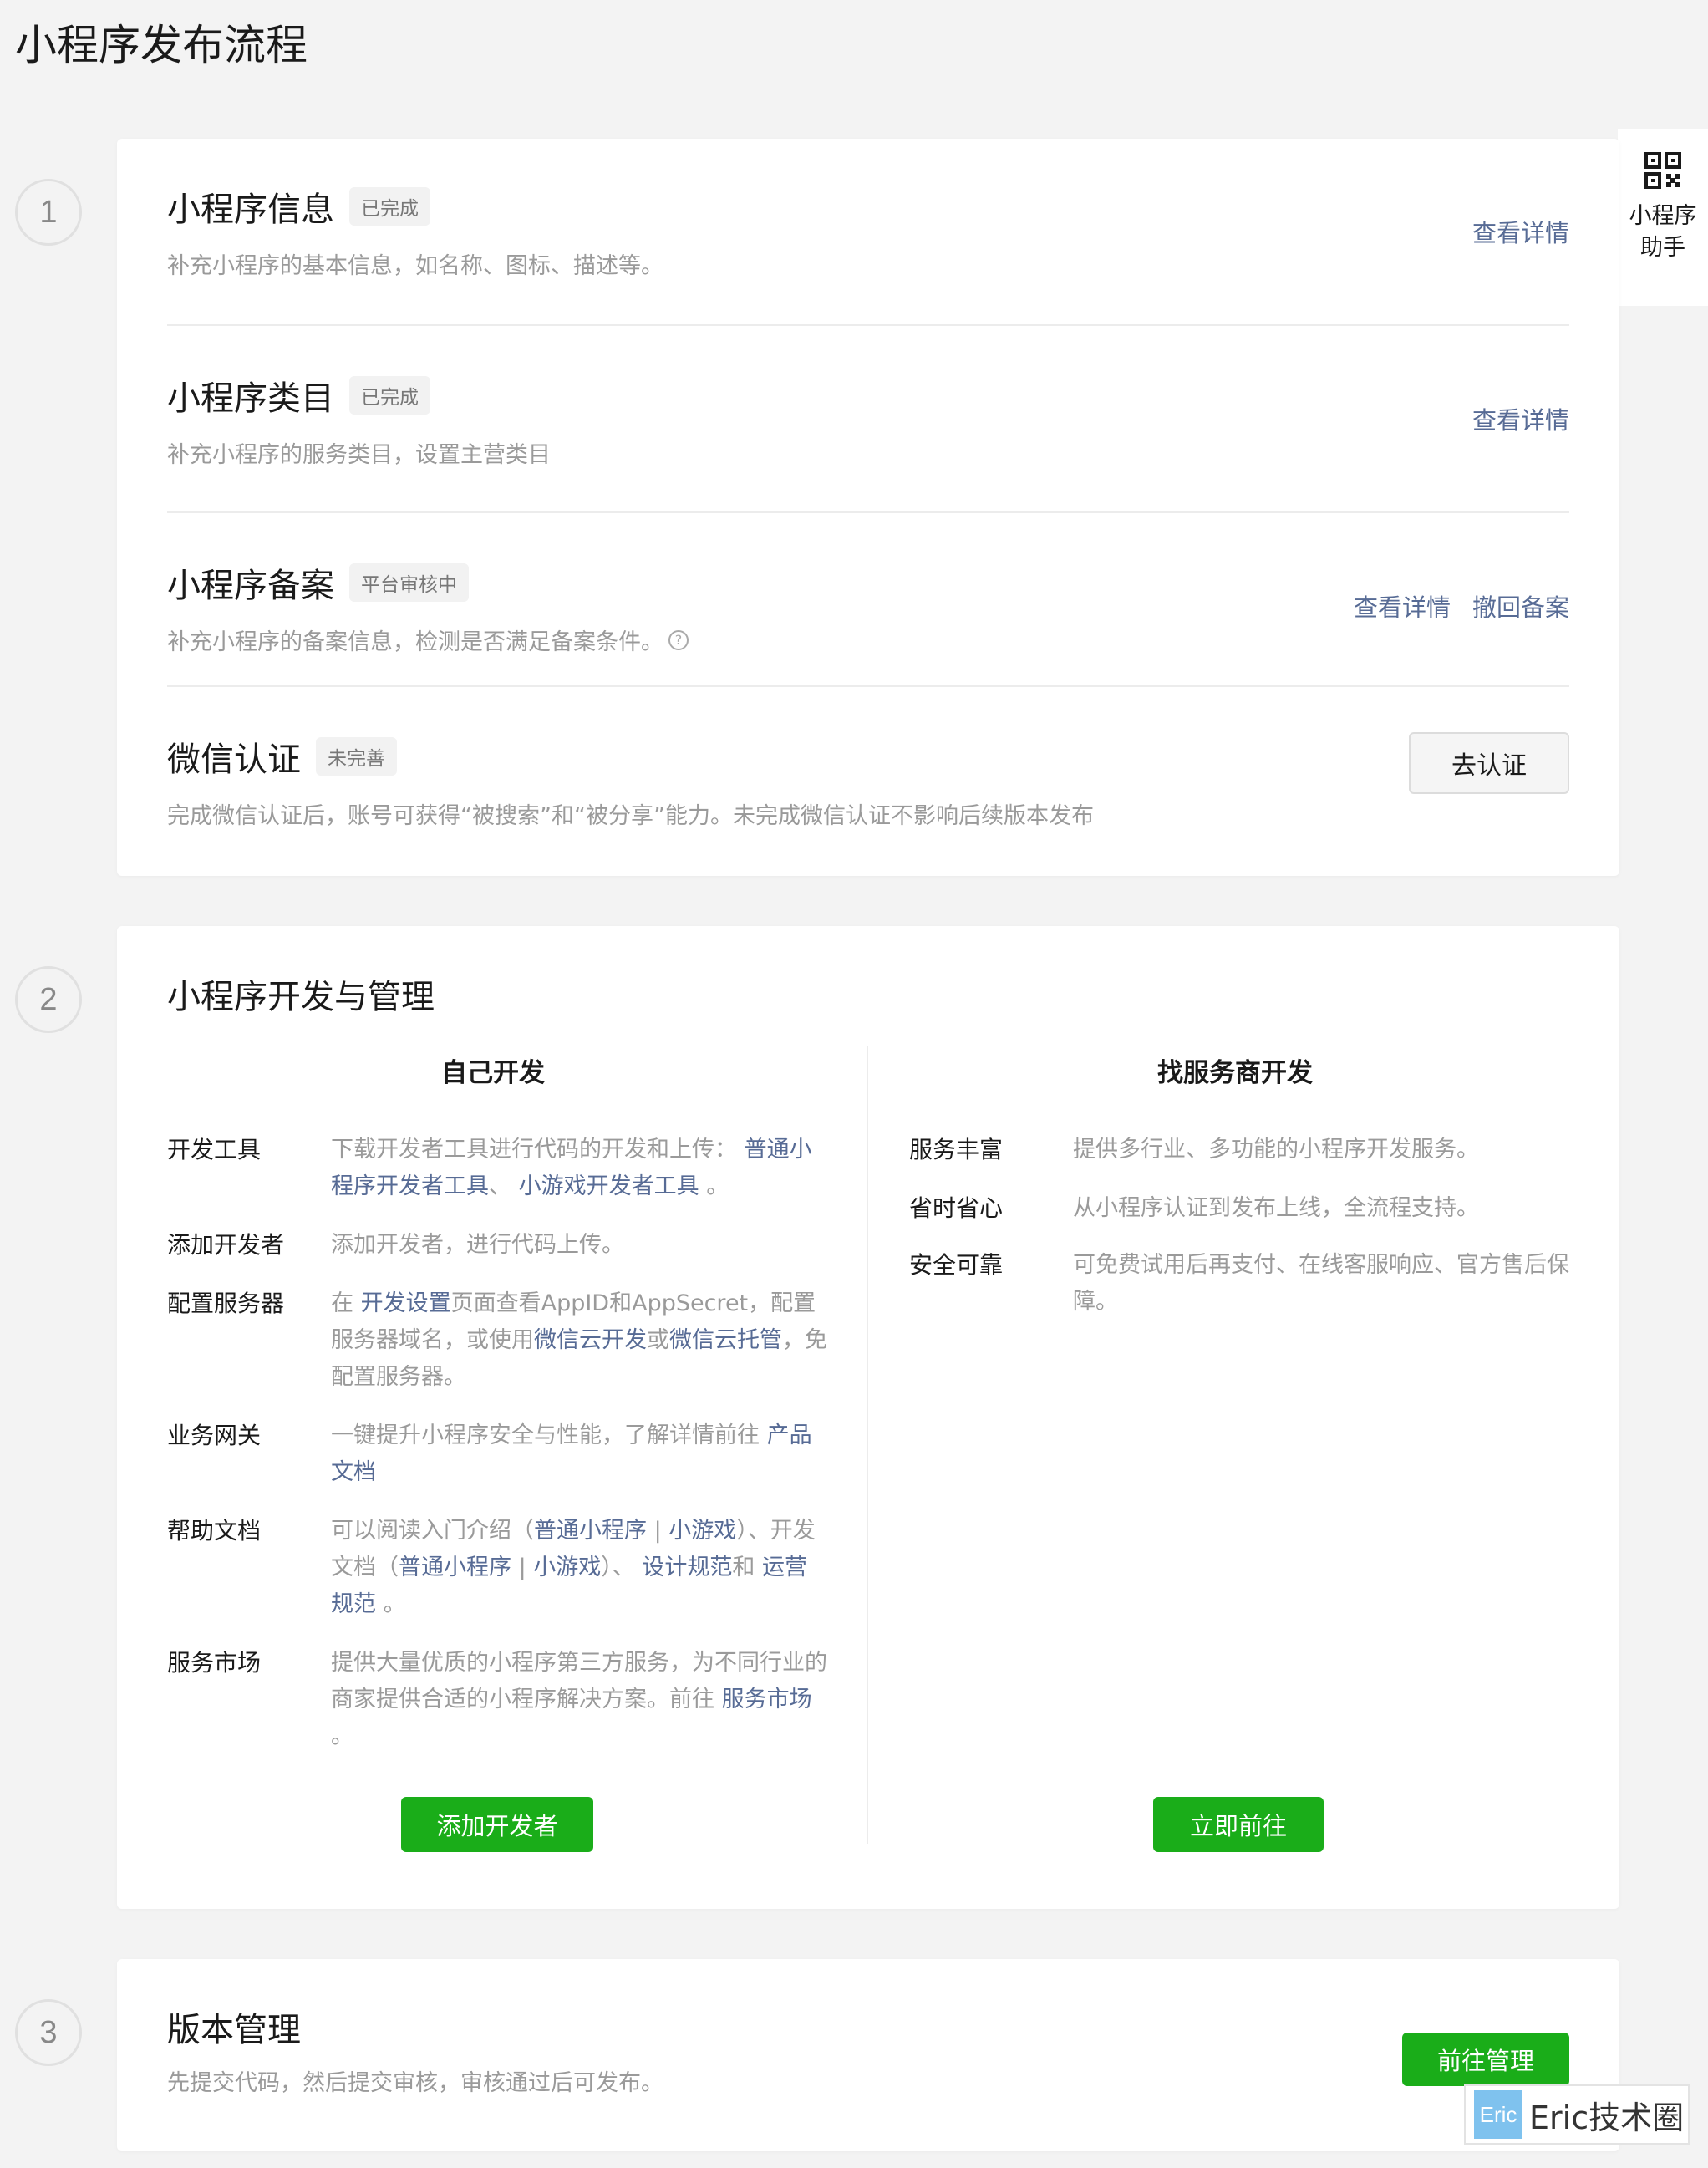 This screenshot has width=1708, height=2168. Describe the element at coordinates (1238, 1824) in the screenshot. I see `go-now-button: 立即前往` at that location.